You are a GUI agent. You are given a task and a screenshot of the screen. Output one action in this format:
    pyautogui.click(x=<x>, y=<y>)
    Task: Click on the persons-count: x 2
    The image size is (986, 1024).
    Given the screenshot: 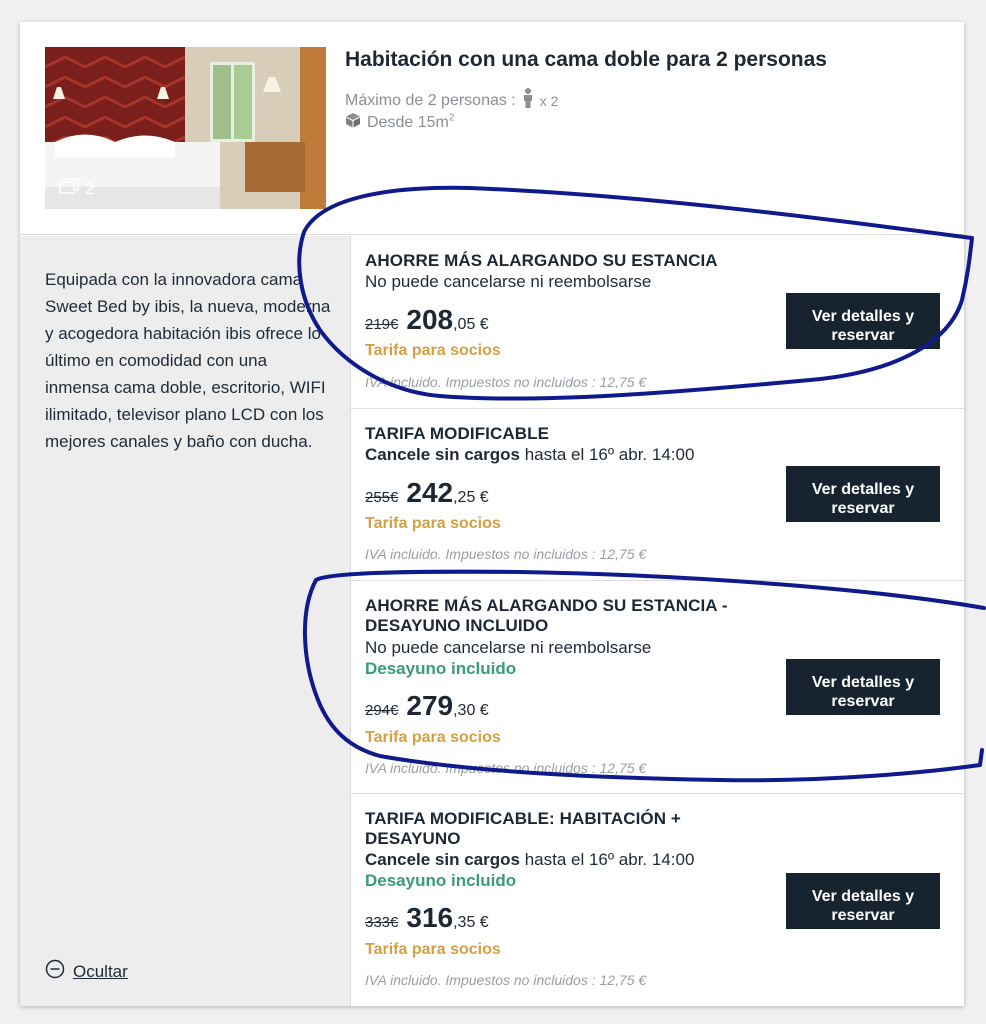 What is the action you would take?
    pyautogui.click(x=549, y=101)
    